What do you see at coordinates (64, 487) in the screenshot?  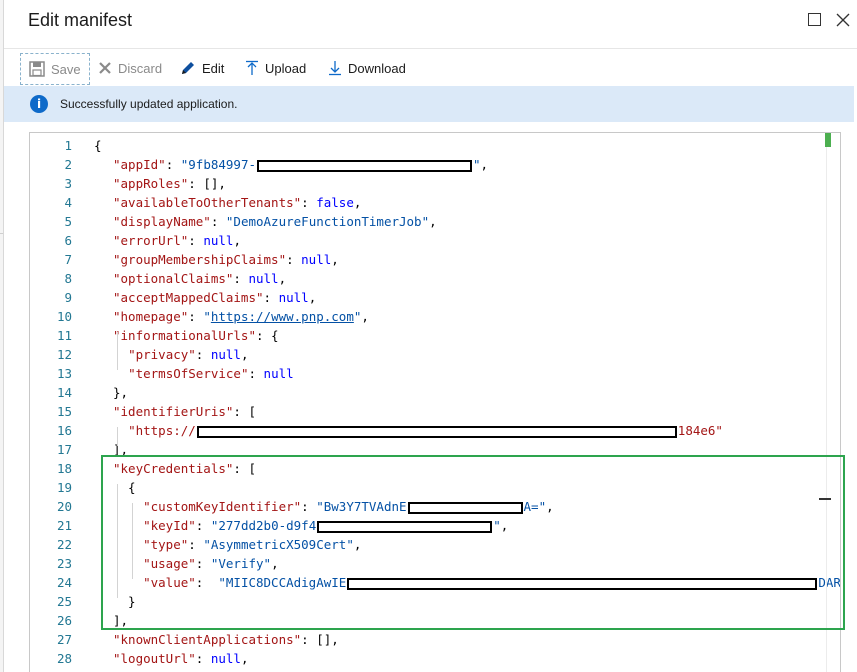 I see `line-number: 19` at bounding box center [64, 487].